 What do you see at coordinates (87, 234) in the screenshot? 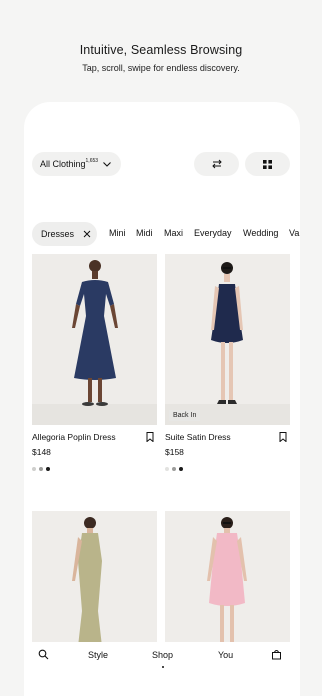
I see `close-icon` at bounding box center [87, 234].